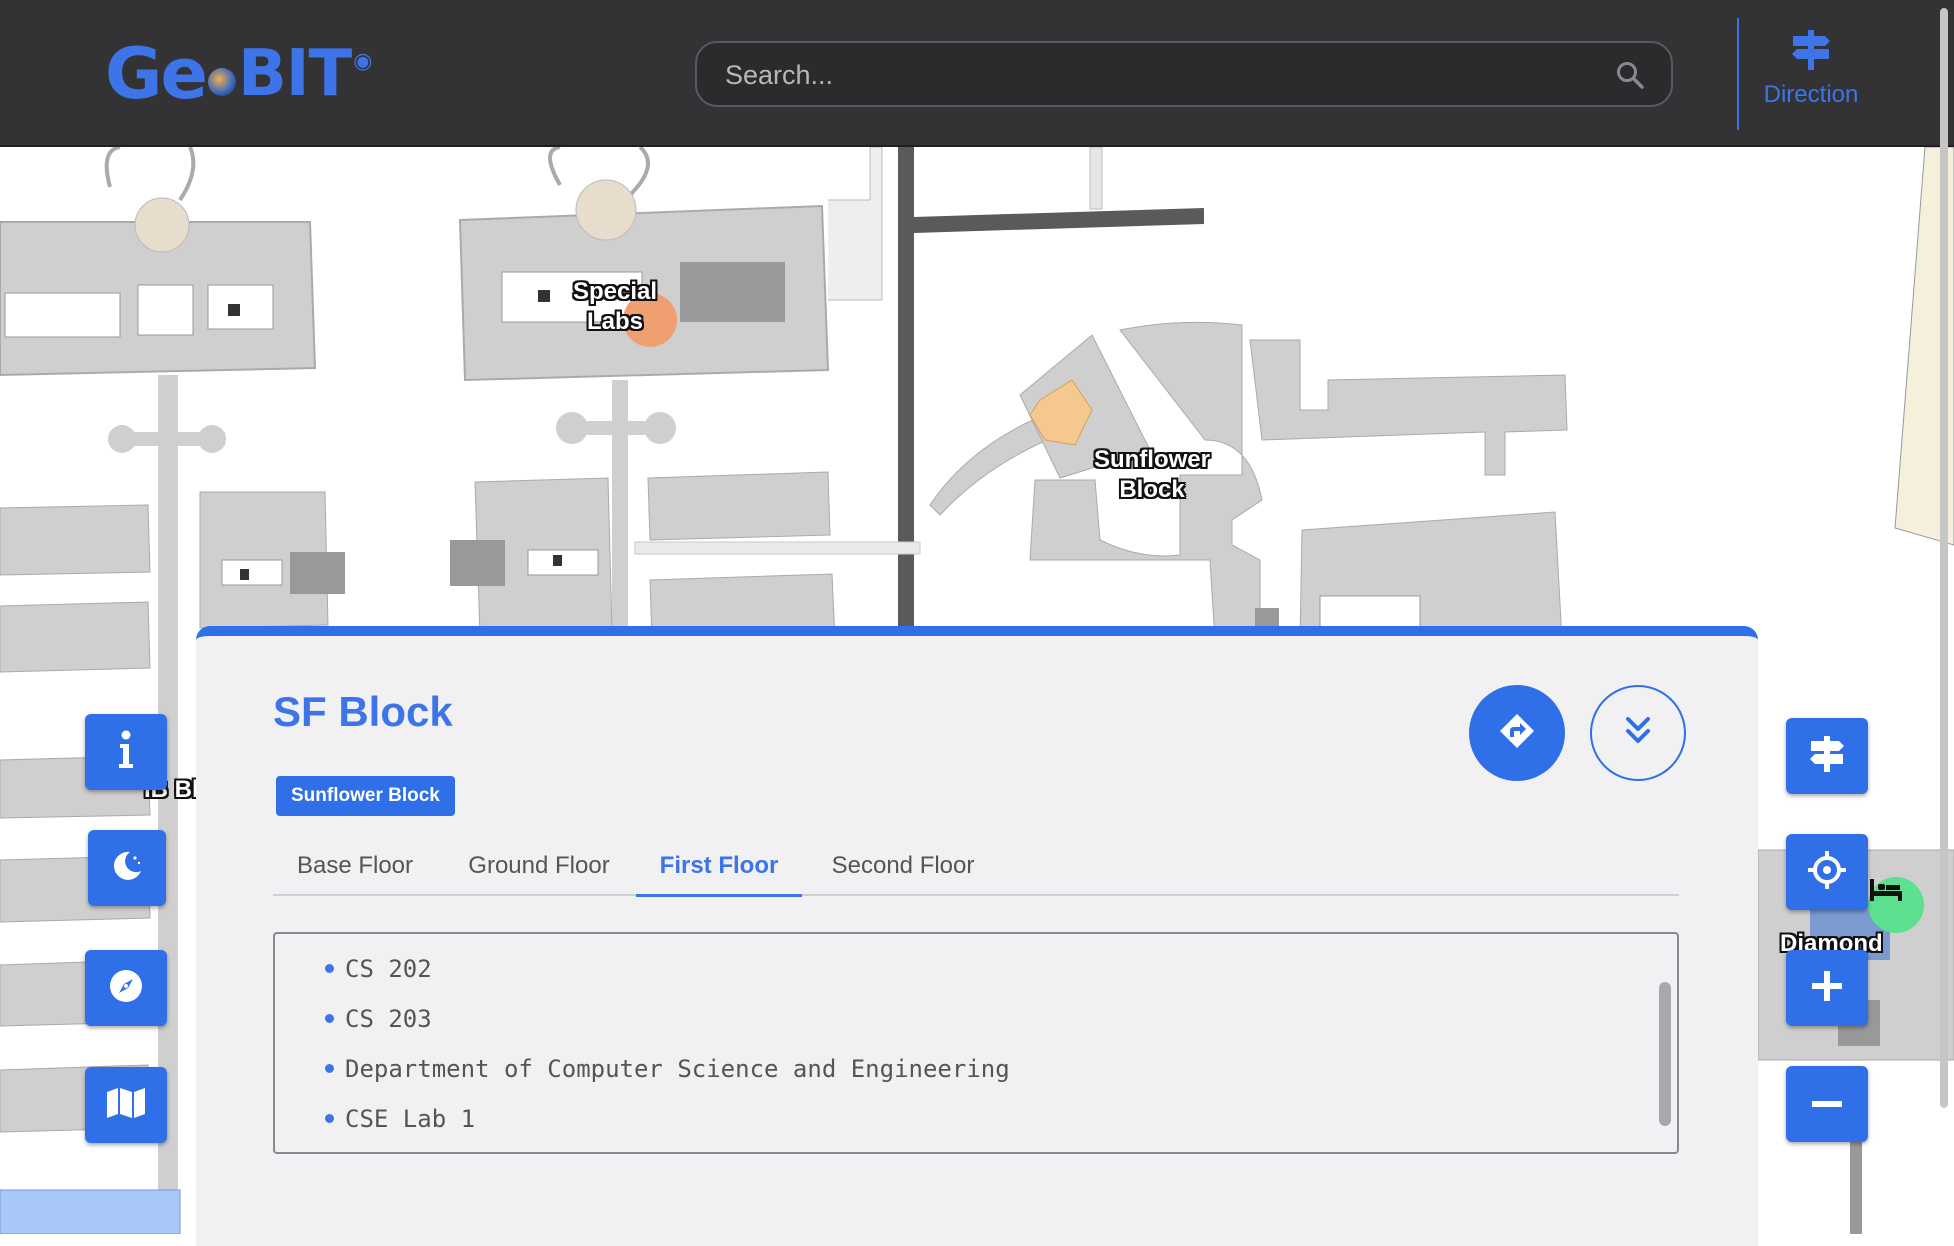  I want to click on top-header: Ge BIT ◉ Direction, so click(977, 73).